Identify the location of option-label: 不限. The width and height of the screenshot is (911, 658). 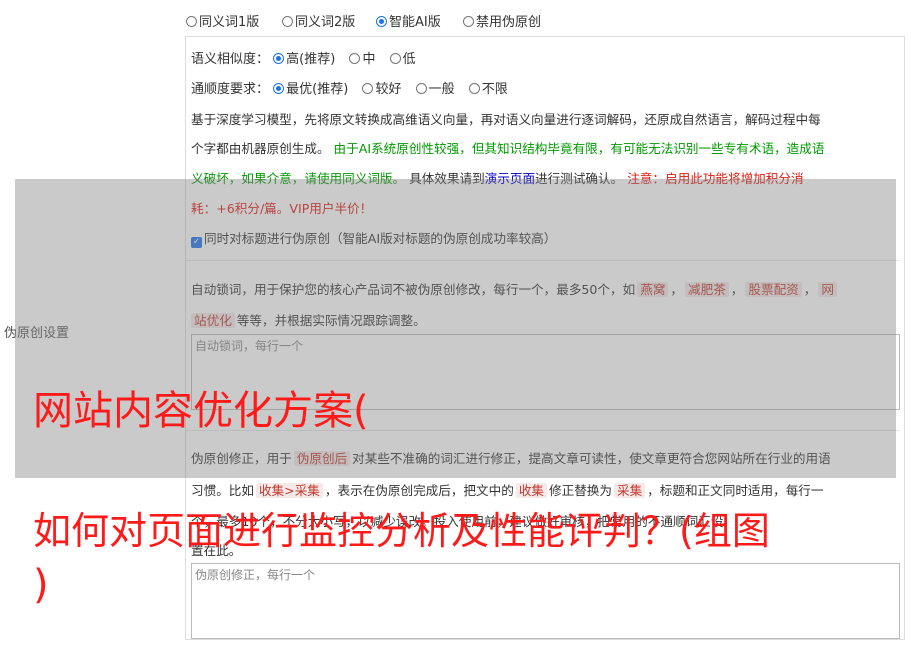
(494, 89).